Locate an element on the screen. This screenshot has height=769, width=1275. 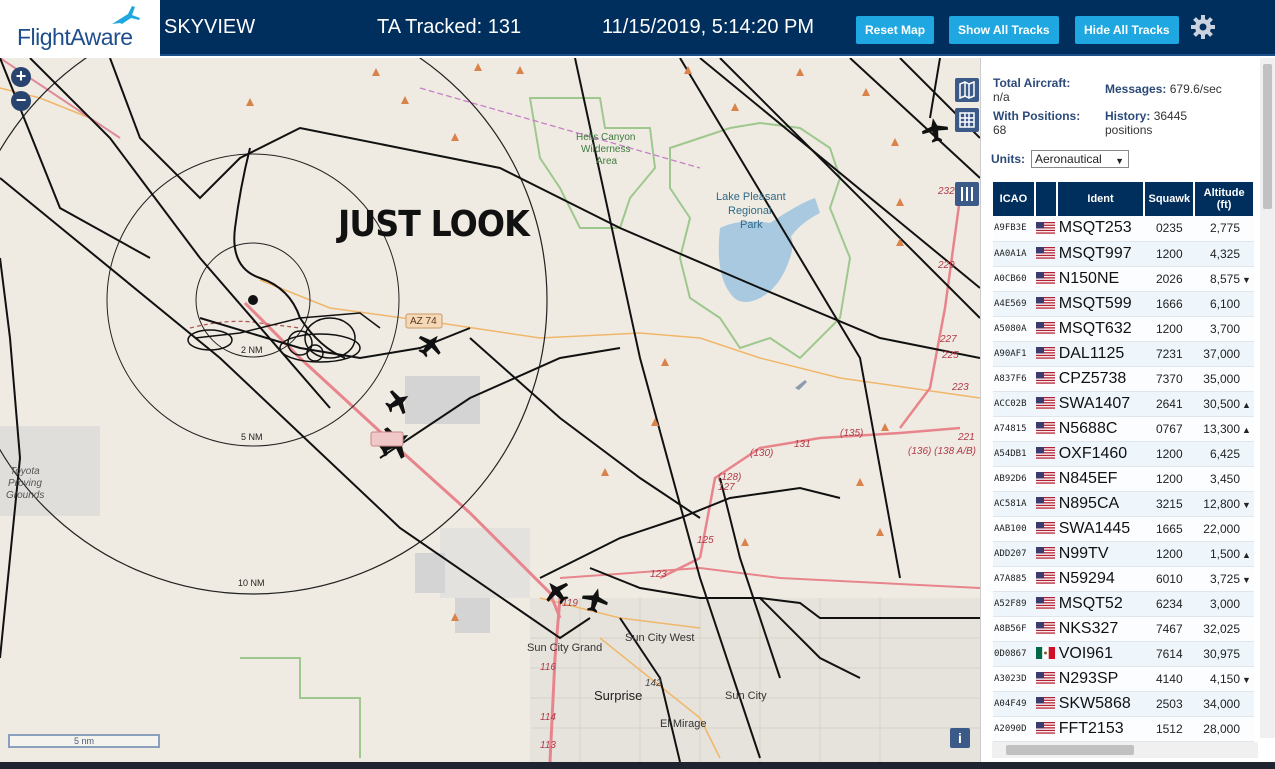
table-row: A9FB3E MSQT253 0235 2,775 is located at coordinates (1123, 229).